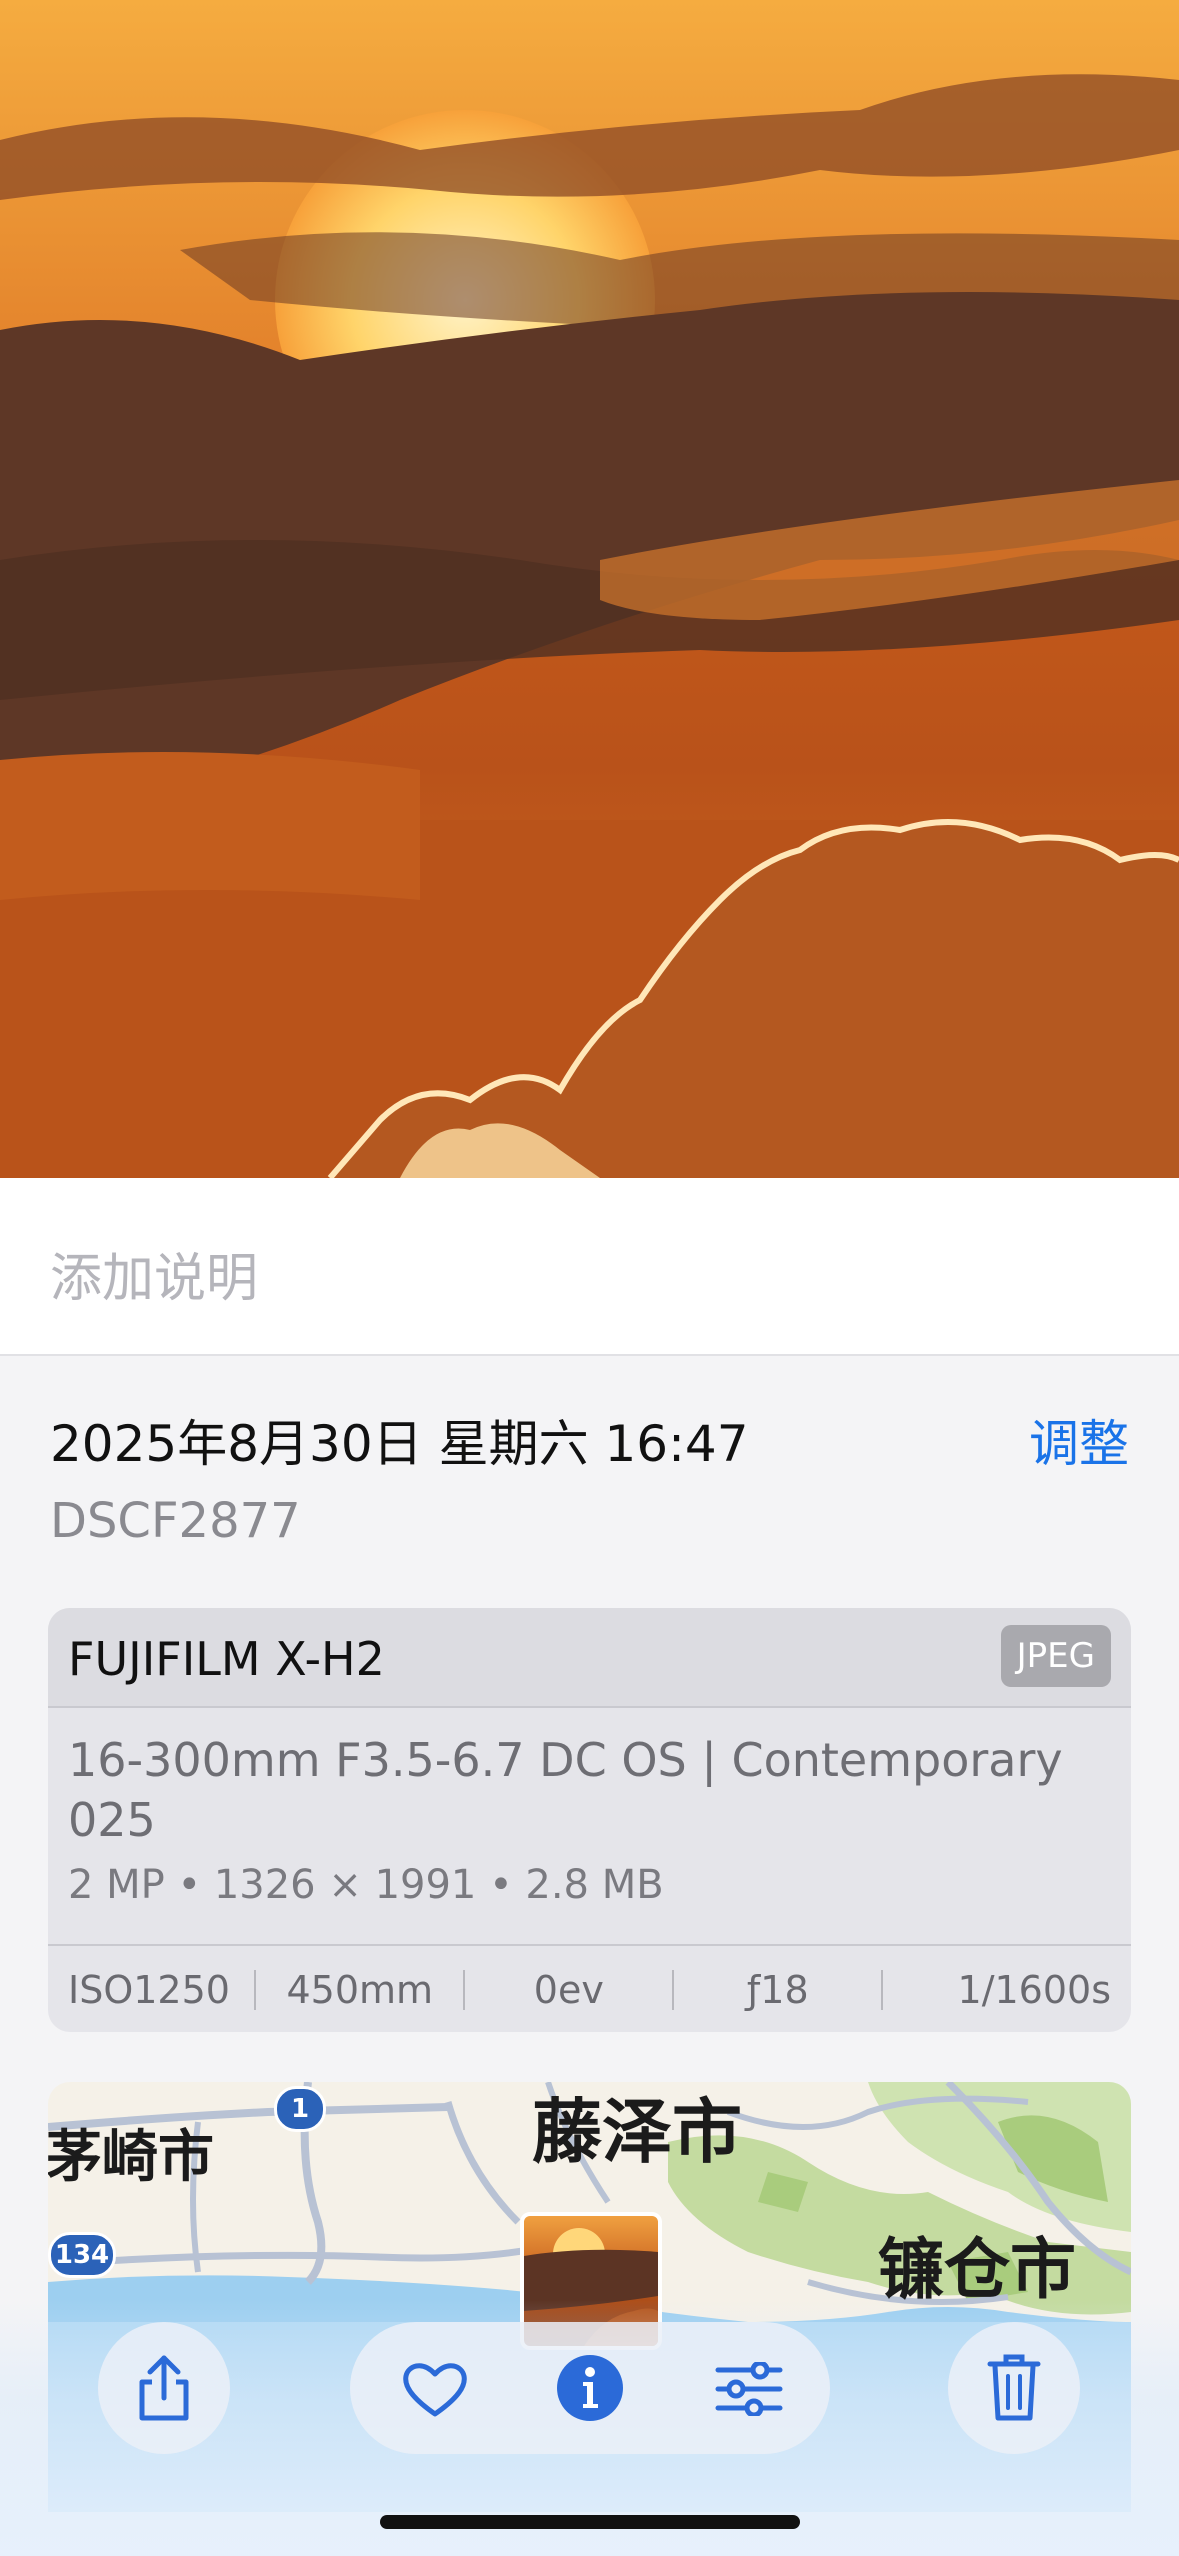  What do you see at coordinates (366, 1885) in the screenshot?
I see `image-specs: 2 MP • 1326 × 1991 • 2.8 MB` at bounding box center [366, 1885].